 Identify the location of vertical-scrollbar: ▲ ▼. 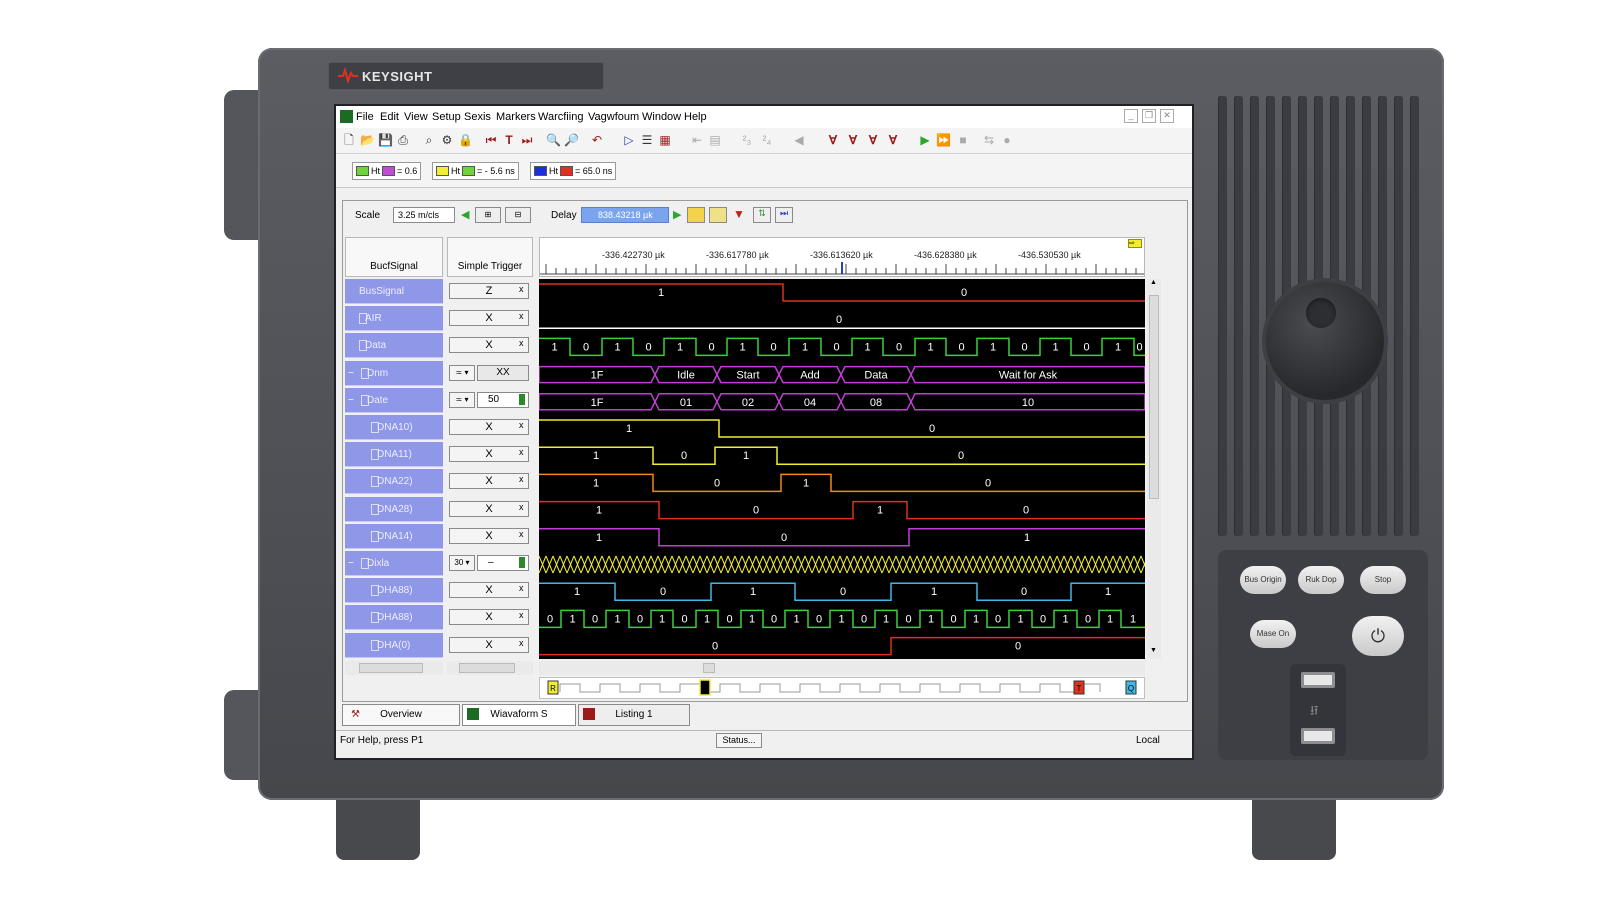
(1154, 469).